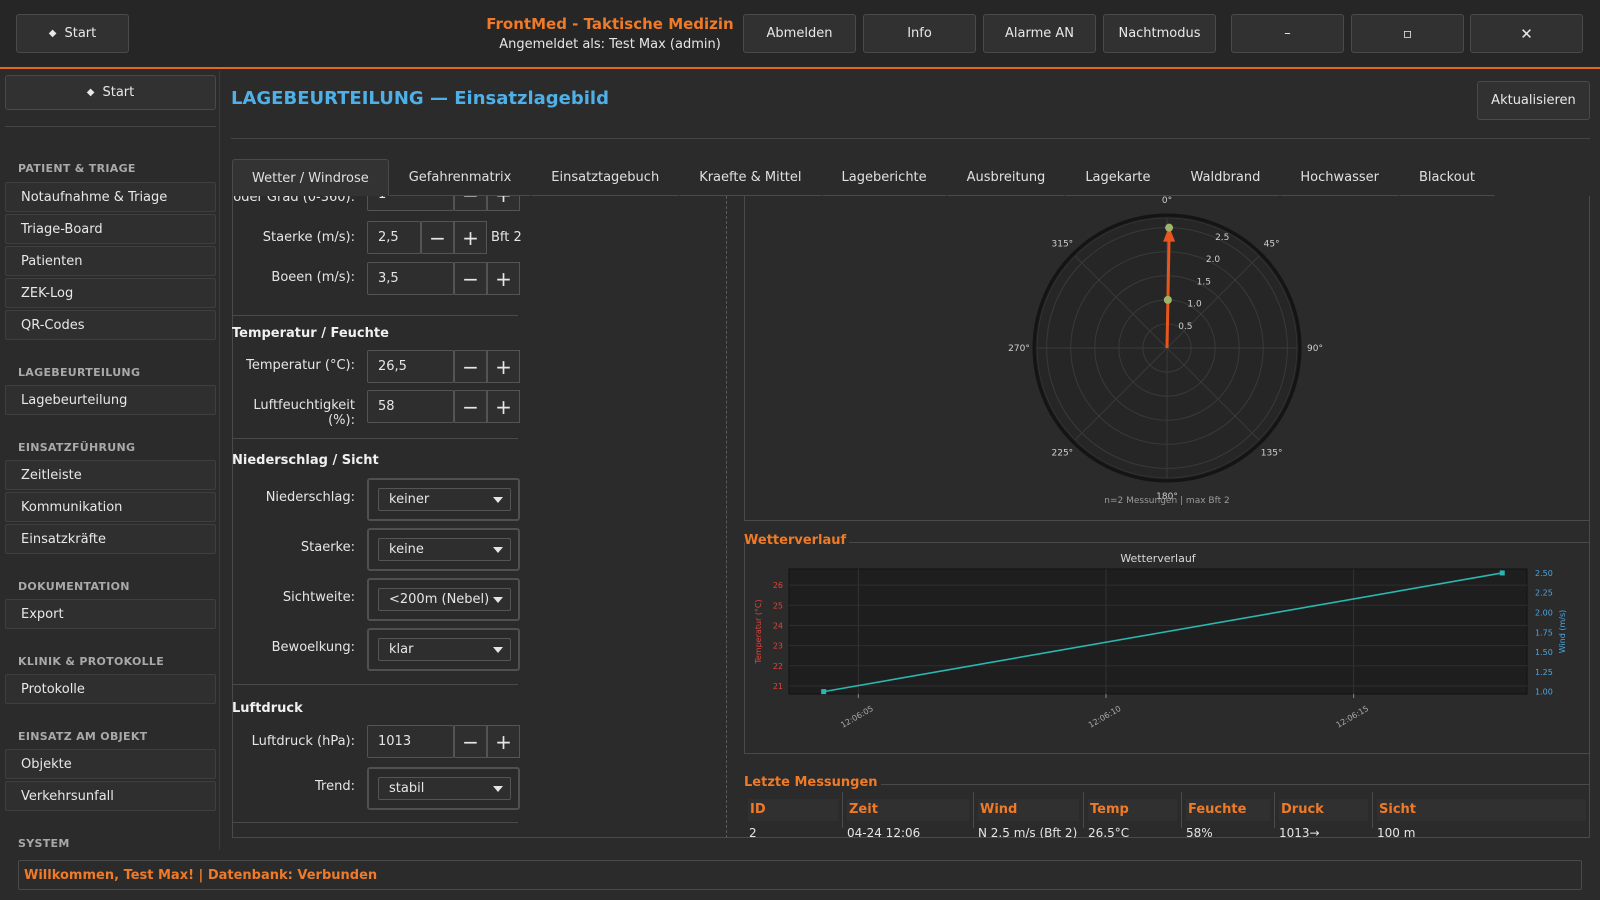  I want to click on precipitation-select-frame: keiner, so click(443, 499).